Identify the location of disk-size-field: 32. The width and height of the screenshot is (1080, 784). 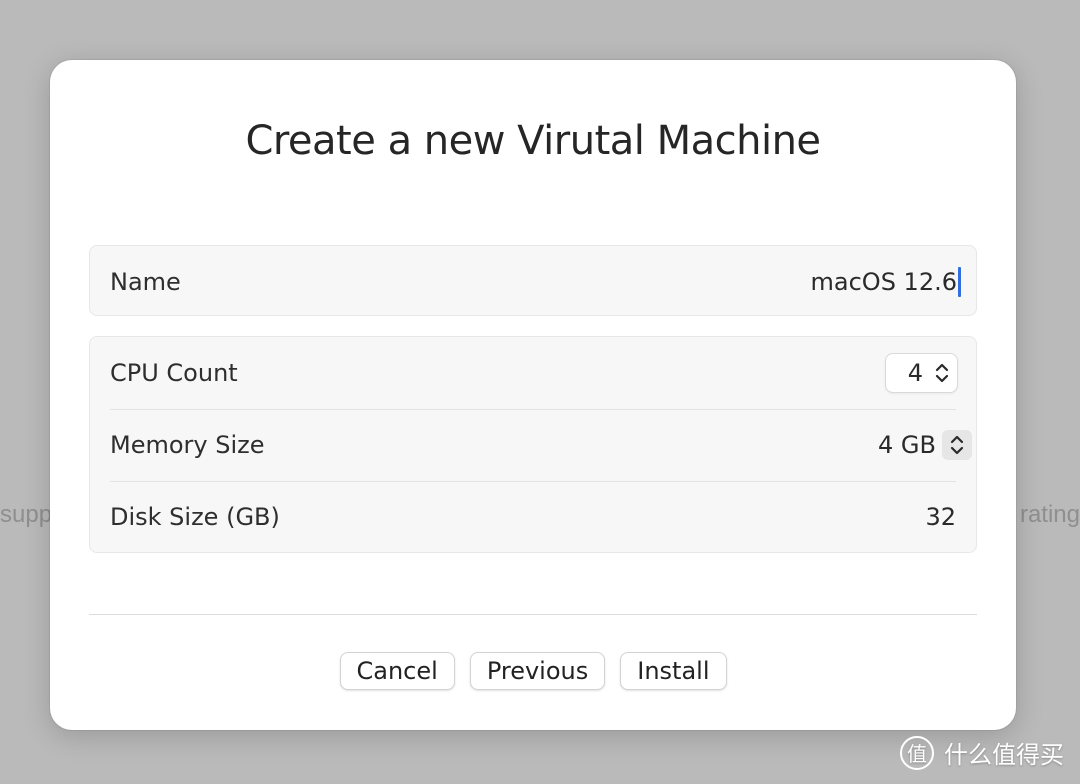
(940, 517).